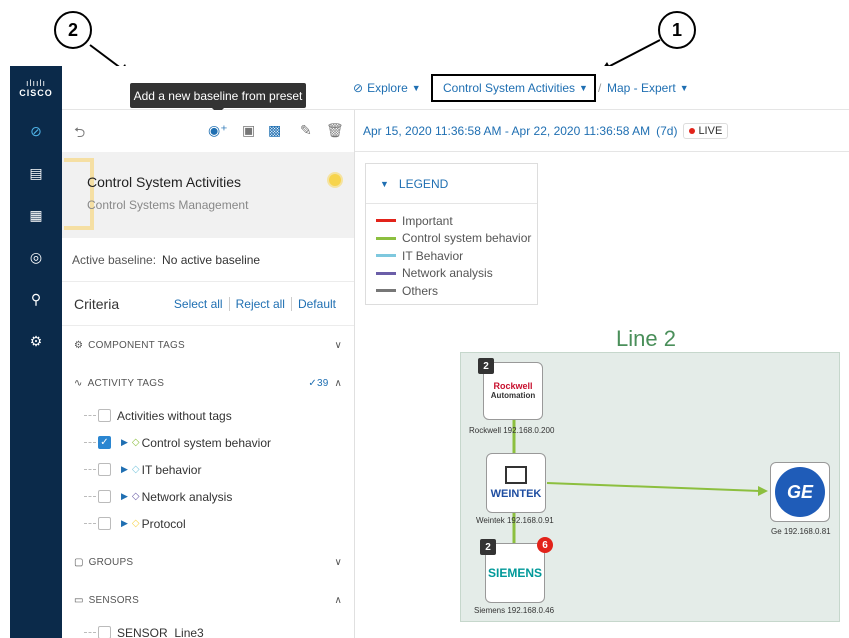  What do you see at coordinates (516, 475) in the screenshot?
I see `hmi-icon` at bounding box center [516, 475].